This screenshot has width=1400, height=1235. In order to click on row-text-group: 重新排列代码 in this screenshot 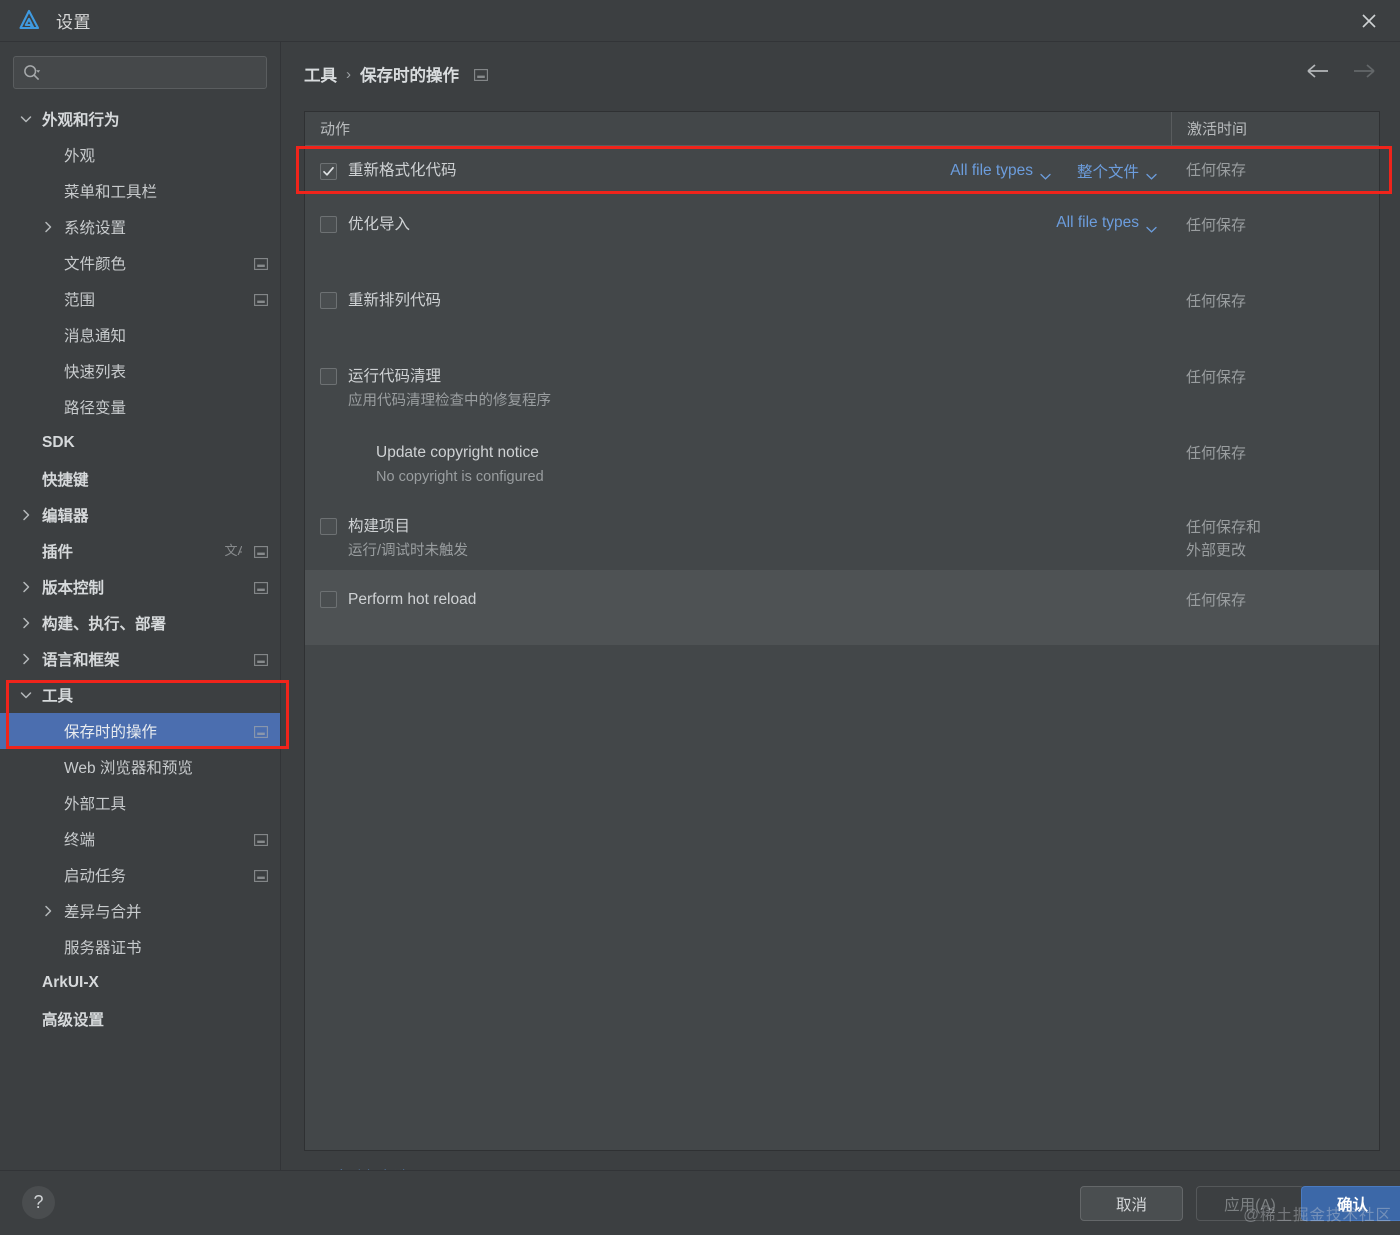, I will do `click(394, 300)`.